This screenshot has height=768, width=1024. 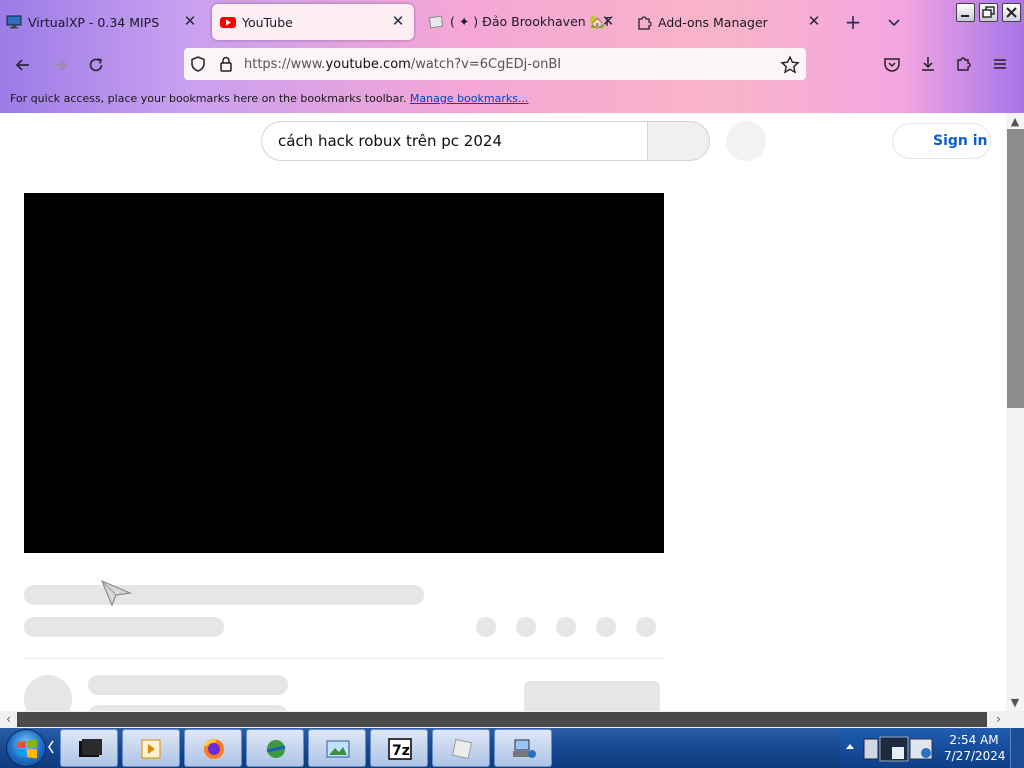 I want to click on taskbar-terminal, so click(x=89, y=748).